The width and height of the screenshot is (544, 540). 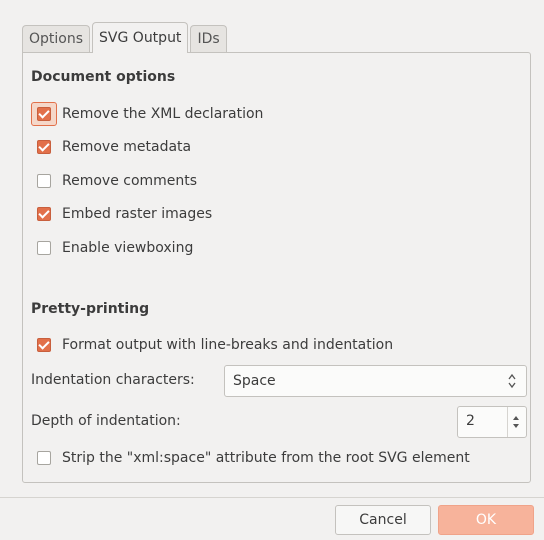 I want to click on embed-raster-images-checkbox: Embed raster images, so click(x=121, y=214).